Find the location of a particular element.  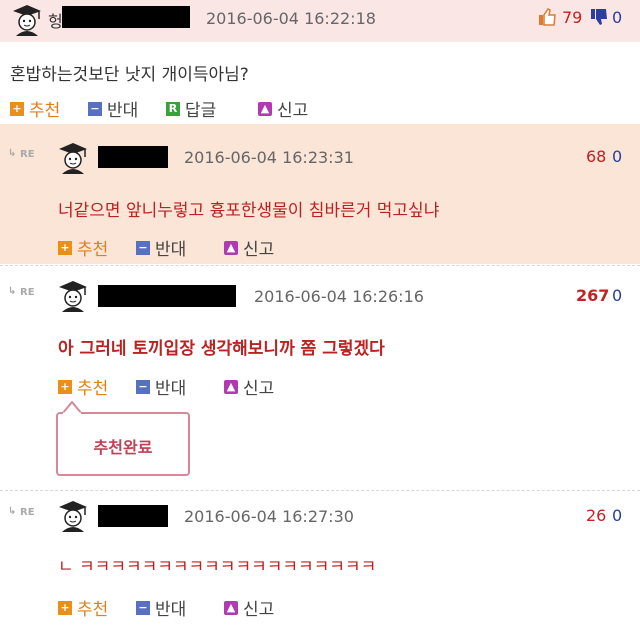

comment-text: 아 그러네 토끼입장 생각해보니까 쫌 그렇겠다 is located at coordinates (221, 349).